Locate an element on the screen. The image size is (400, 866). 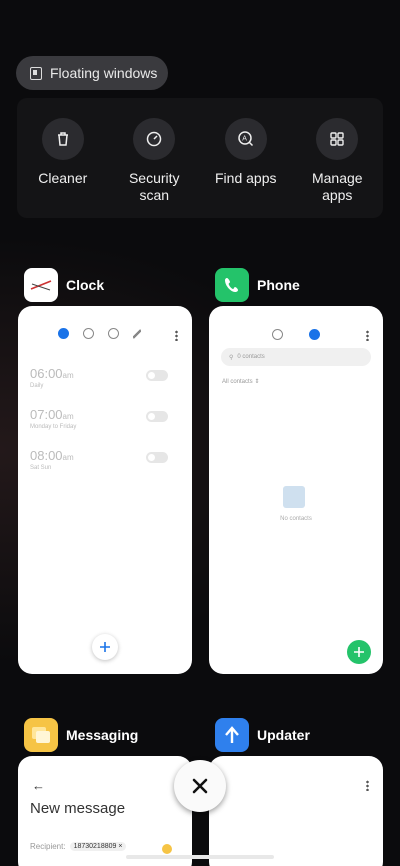
contacts-filter-label: All contacts is located at coordinates (237, 382).